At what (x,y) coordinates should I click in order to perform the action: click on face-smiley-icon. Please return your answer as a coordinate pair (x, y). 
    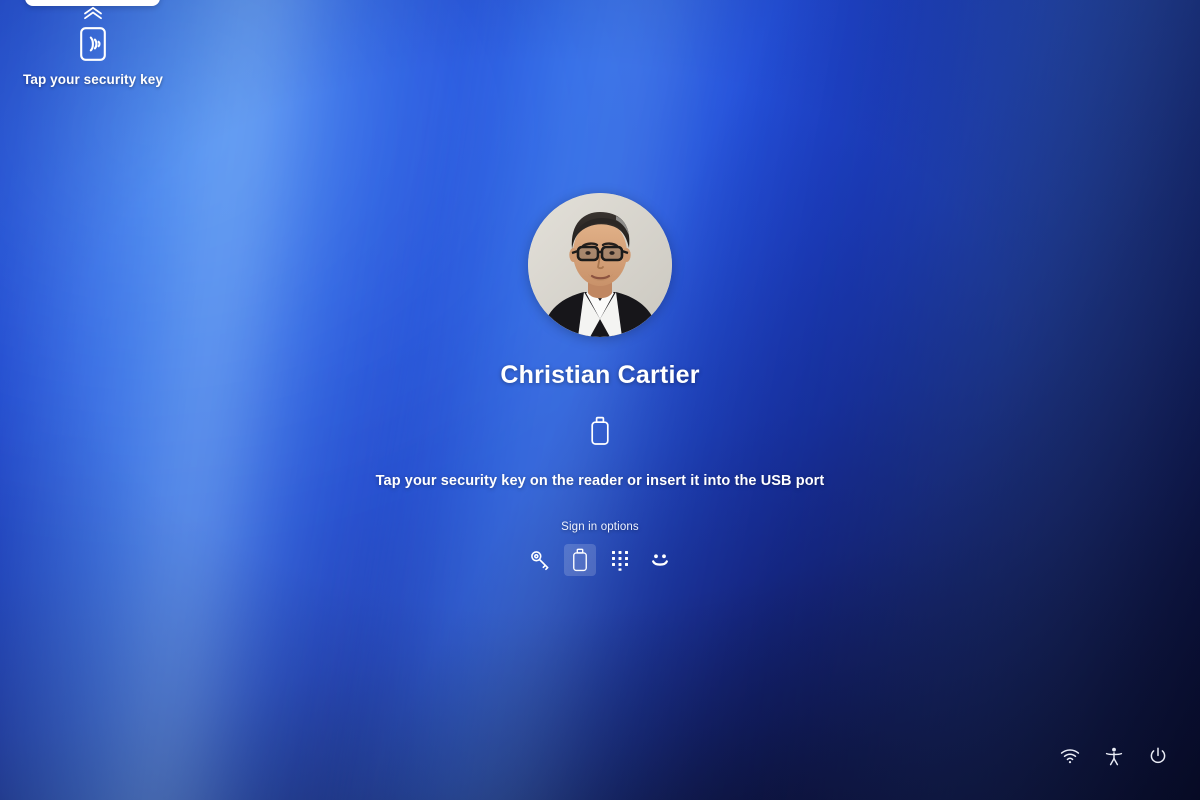
    Looking at the image, I should click on (660, 560).